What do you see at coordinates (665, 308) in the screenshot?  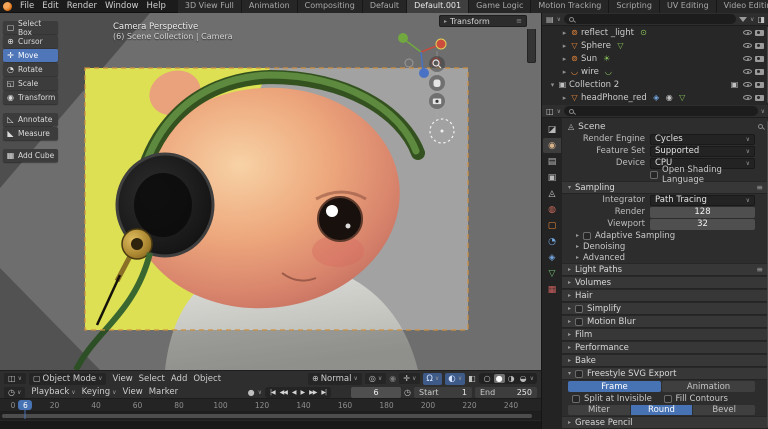 I see `panel-simplify: ▸ Simplify` at bounding box center [665, 308].